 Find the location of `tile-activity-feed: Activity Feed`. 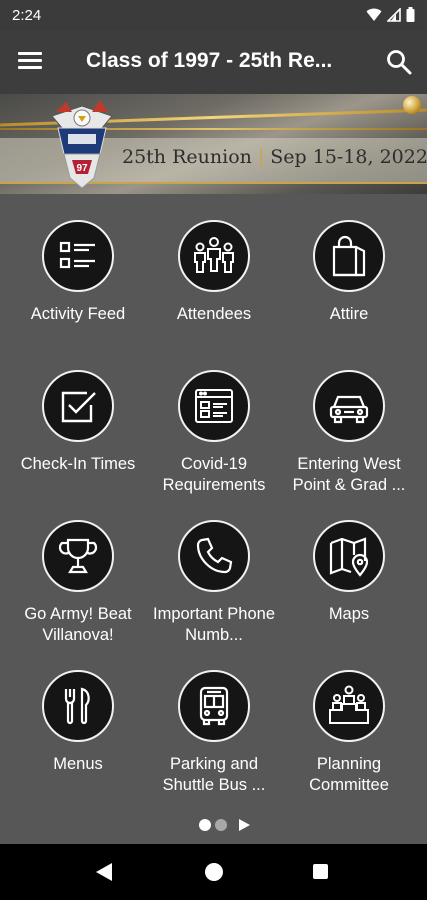

tile-activity-feed: Activity Feed is located at coordinates (78, 272).